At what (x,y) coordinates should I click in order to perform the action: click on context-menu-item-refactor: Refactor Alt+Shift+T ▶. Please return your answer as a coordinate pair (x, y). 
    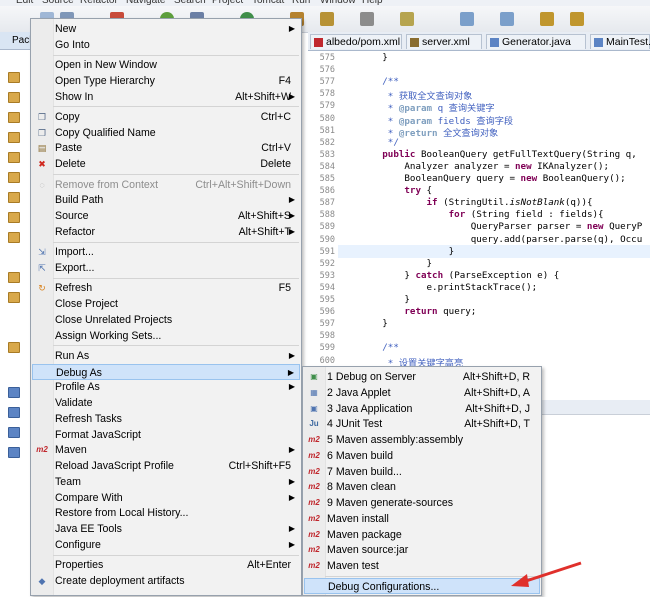
    Looking at the image, I should click on (166, 232).